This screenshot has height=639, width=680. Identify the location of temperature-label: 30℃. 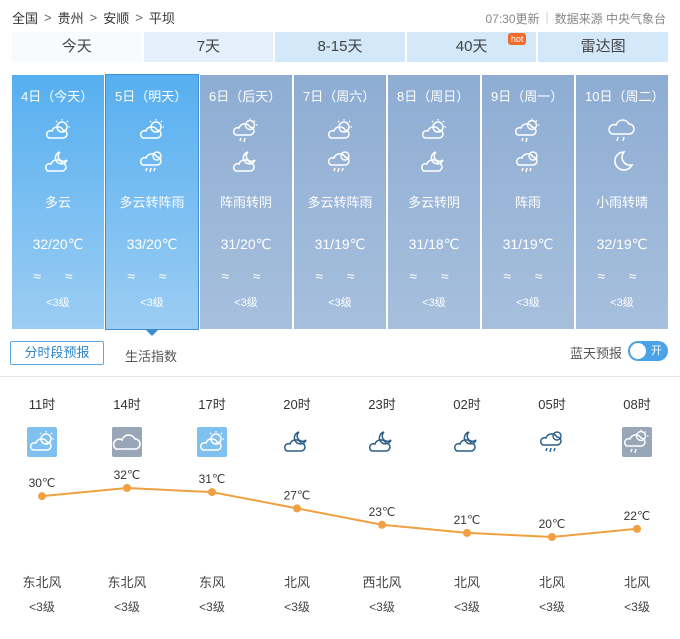
(42, 483).